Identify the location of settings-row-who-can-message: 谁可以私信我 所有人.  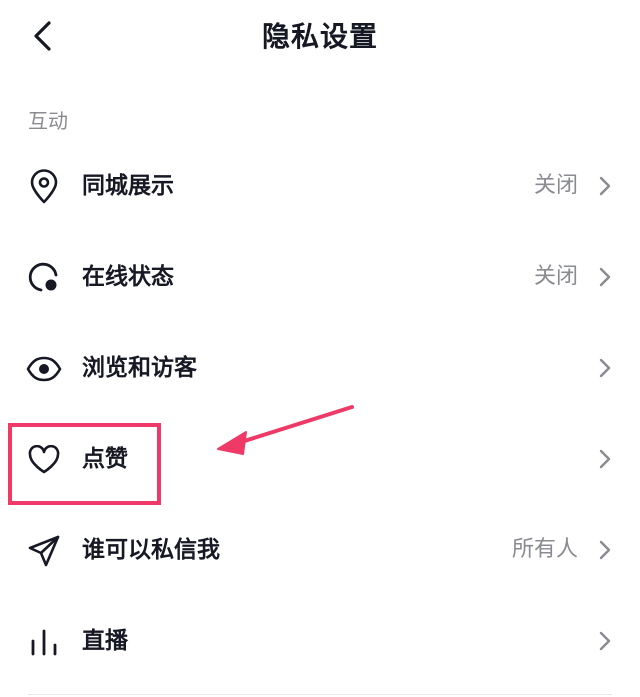
(320, 551).